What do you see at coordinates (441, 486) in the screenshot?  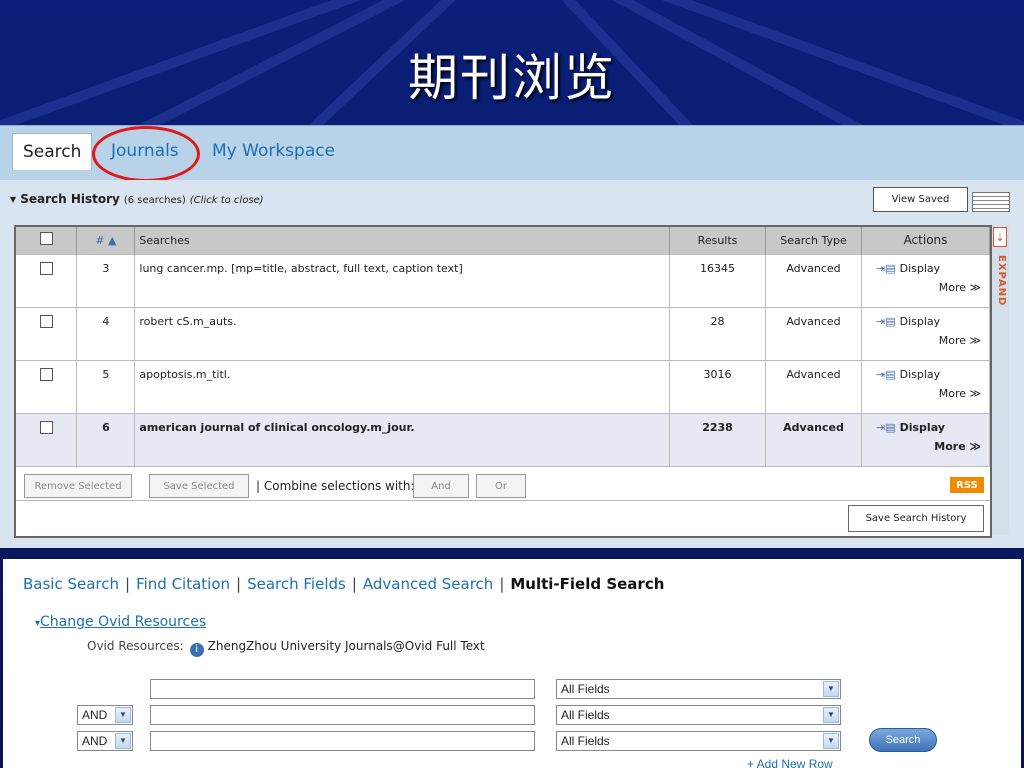 I see `combine-and-button: And` at bounding box center [441, 486].